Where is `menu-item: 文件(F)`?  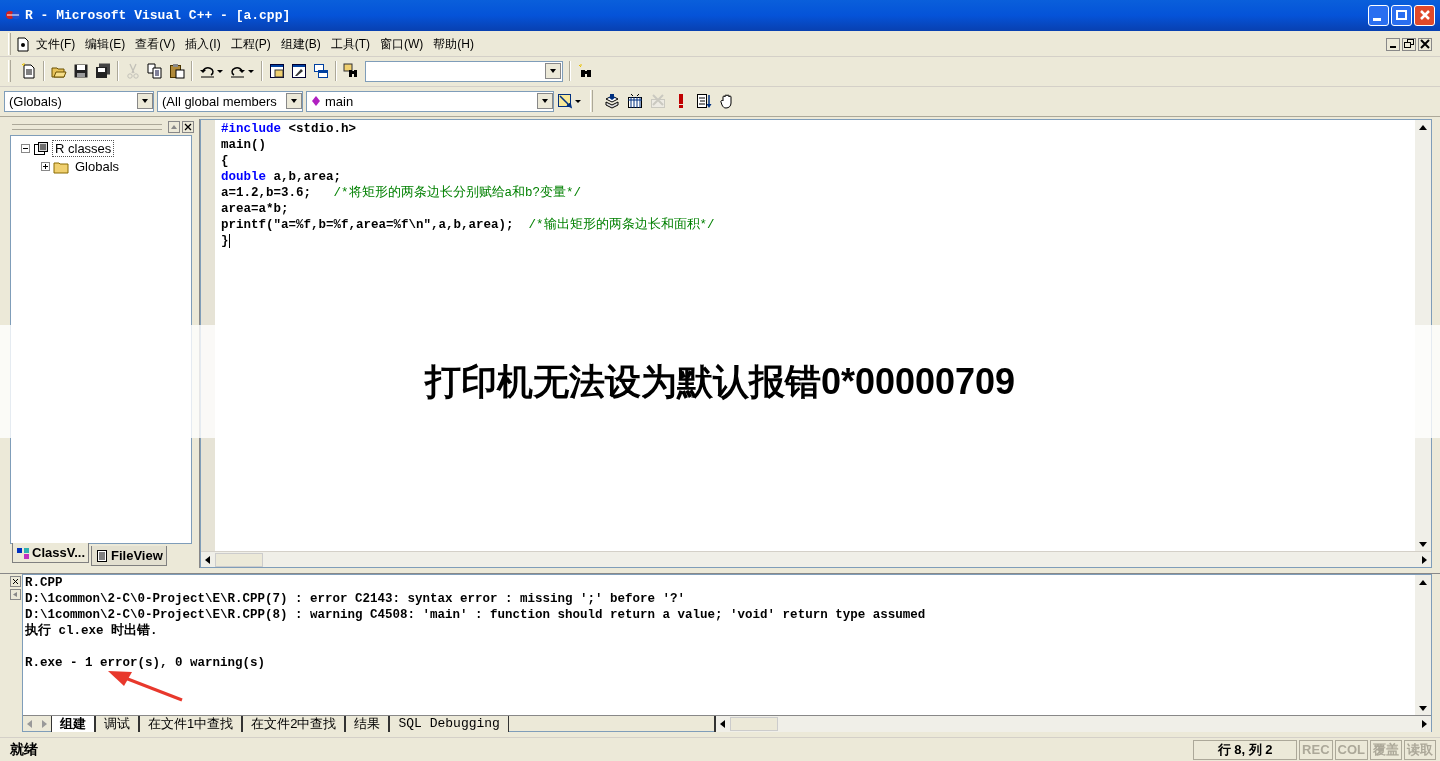 menu-item: 文件(F) is located at coordinates (56, 44).